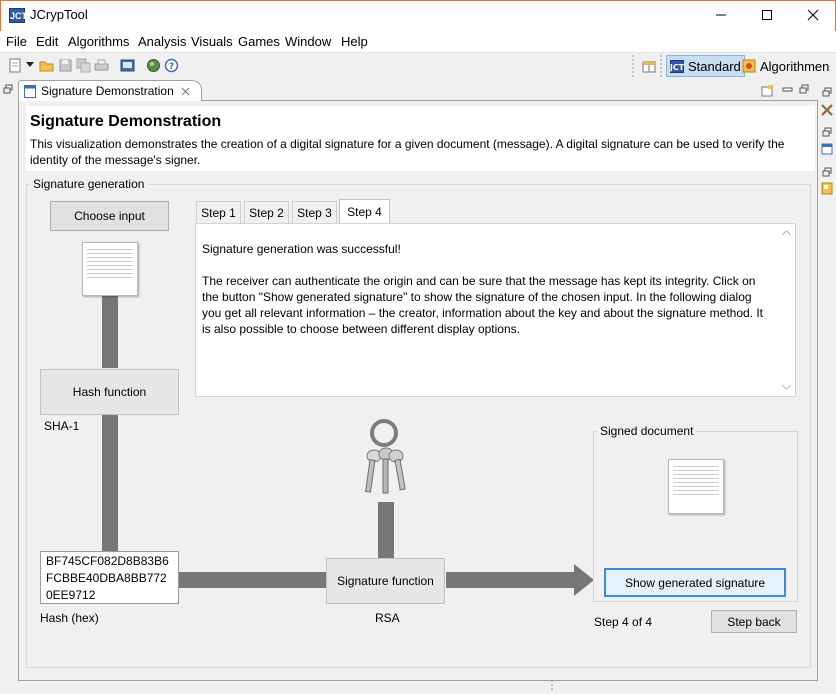 This screenshot has width=836, height=694. What do you see at coordinates (695, 582) in the screenshot?
I see `show-generated-signature-button: Show generated signature` at bounding box center [695, 582].